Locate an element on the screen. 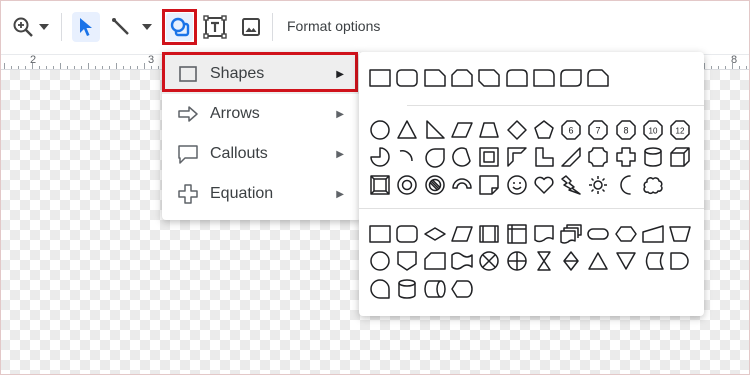 This screenshot has height=375, width=750. shape-tool-button is located at coordinates (179, 27).